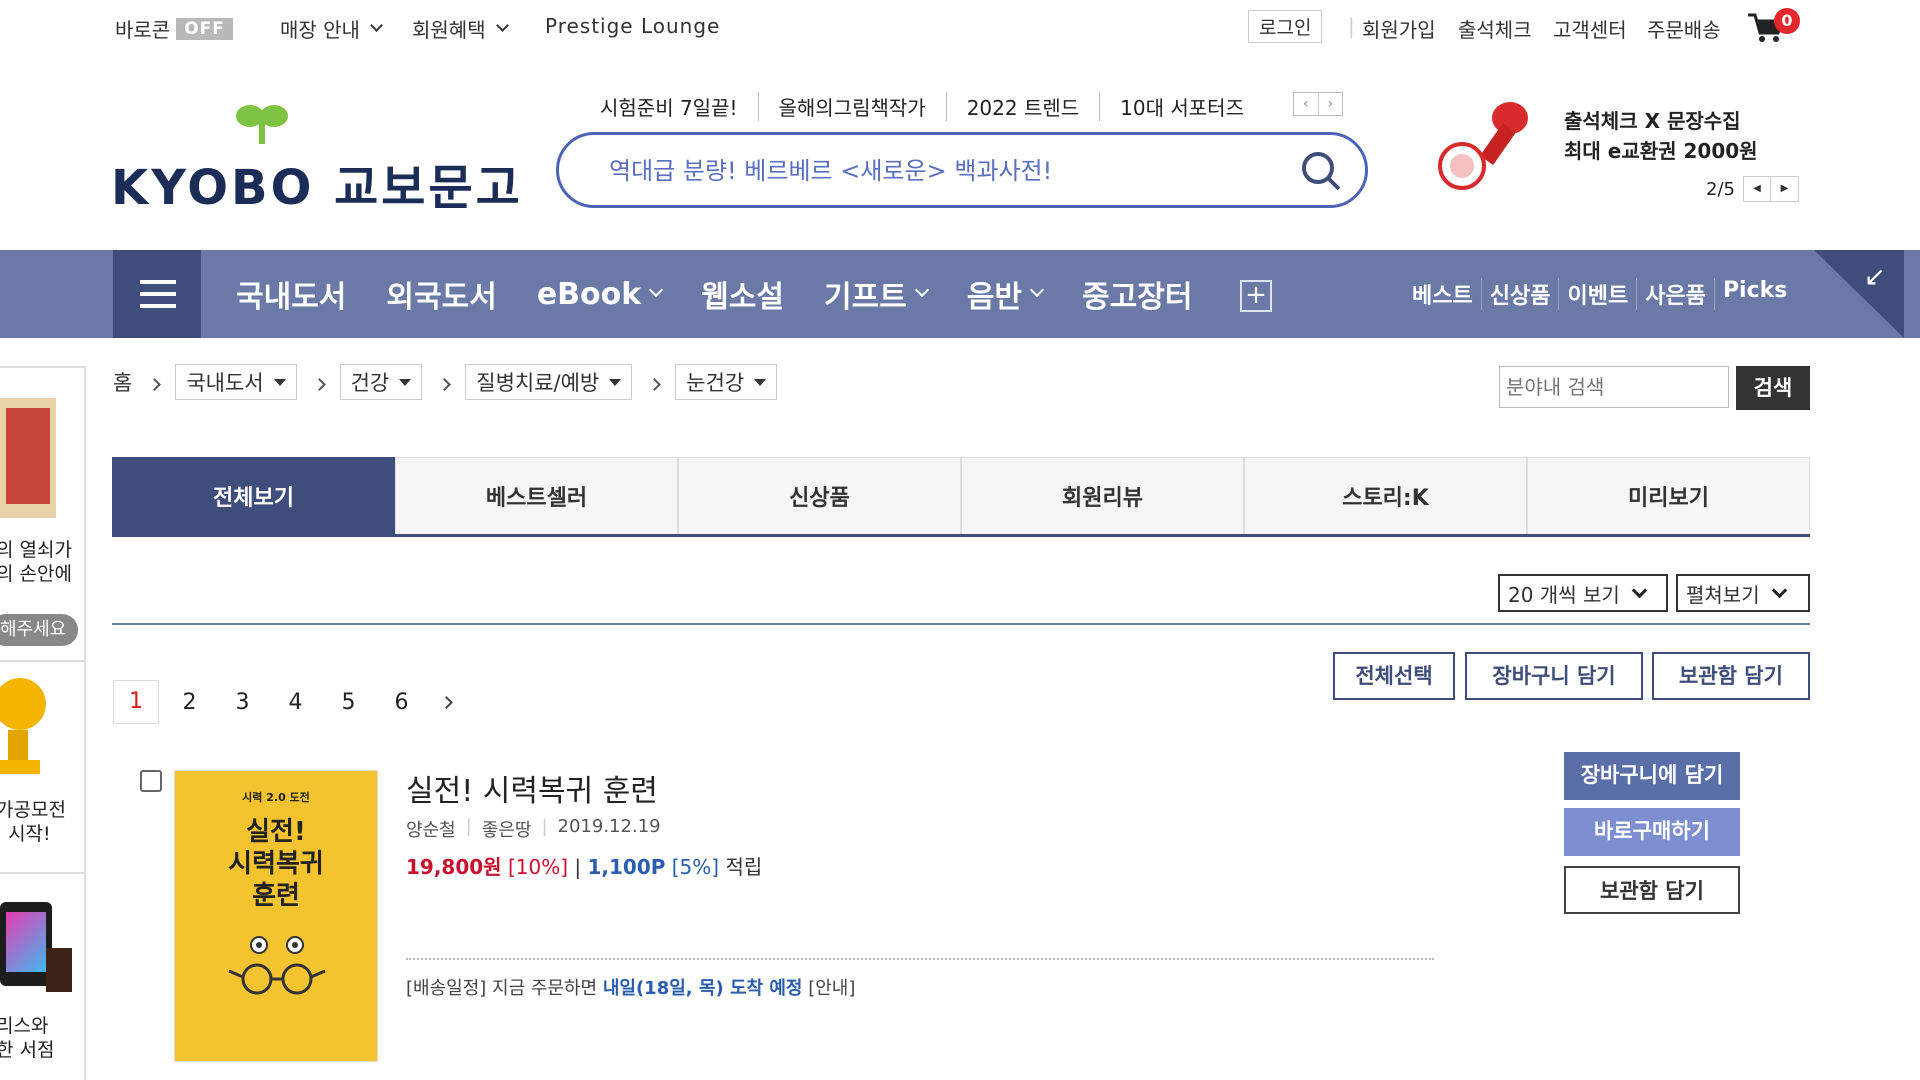  Describe the element at coordinates (26, 944) in the screenshot. I see `ad-tablet-image` at that location.